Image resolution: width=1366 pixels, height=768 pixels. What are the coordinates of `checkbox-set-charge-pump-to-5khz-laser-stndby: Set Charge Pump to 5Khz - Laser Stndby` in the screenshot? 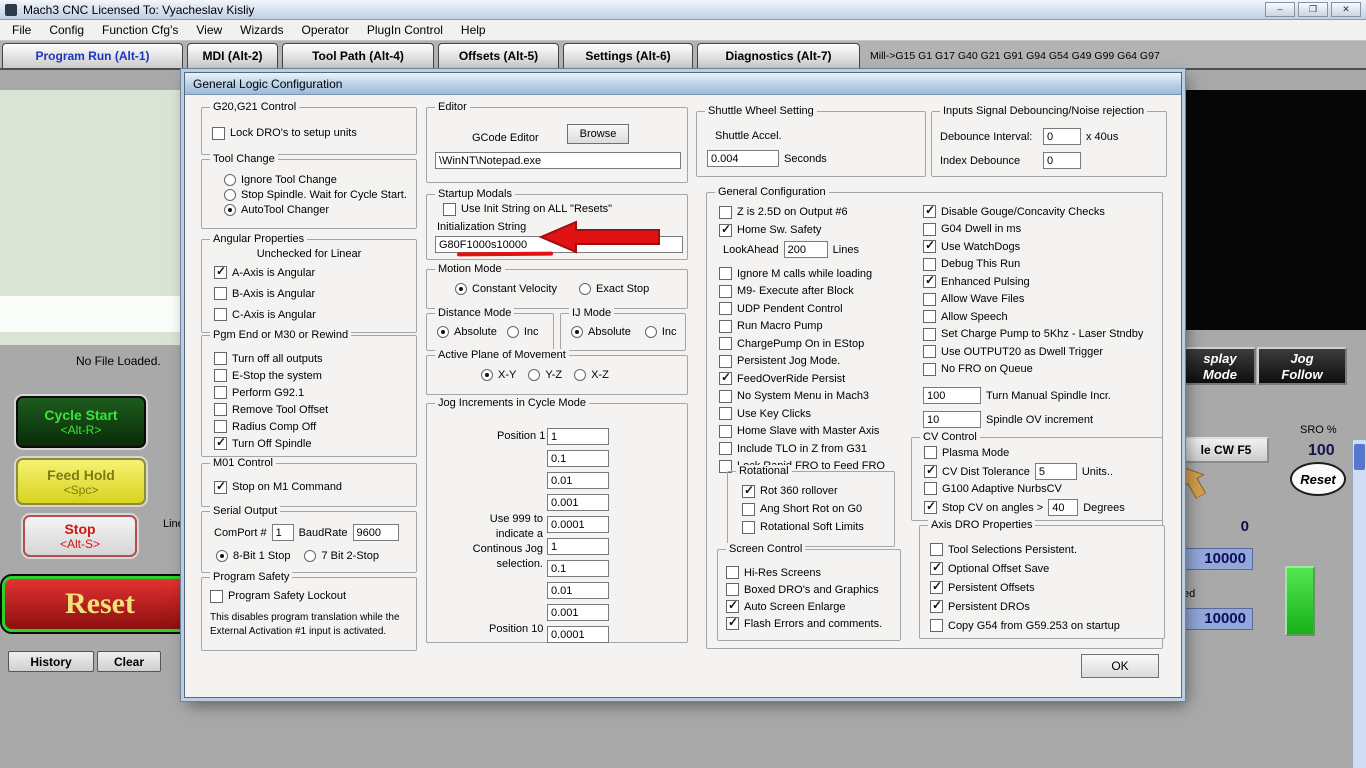 It's located at (1033, 335).